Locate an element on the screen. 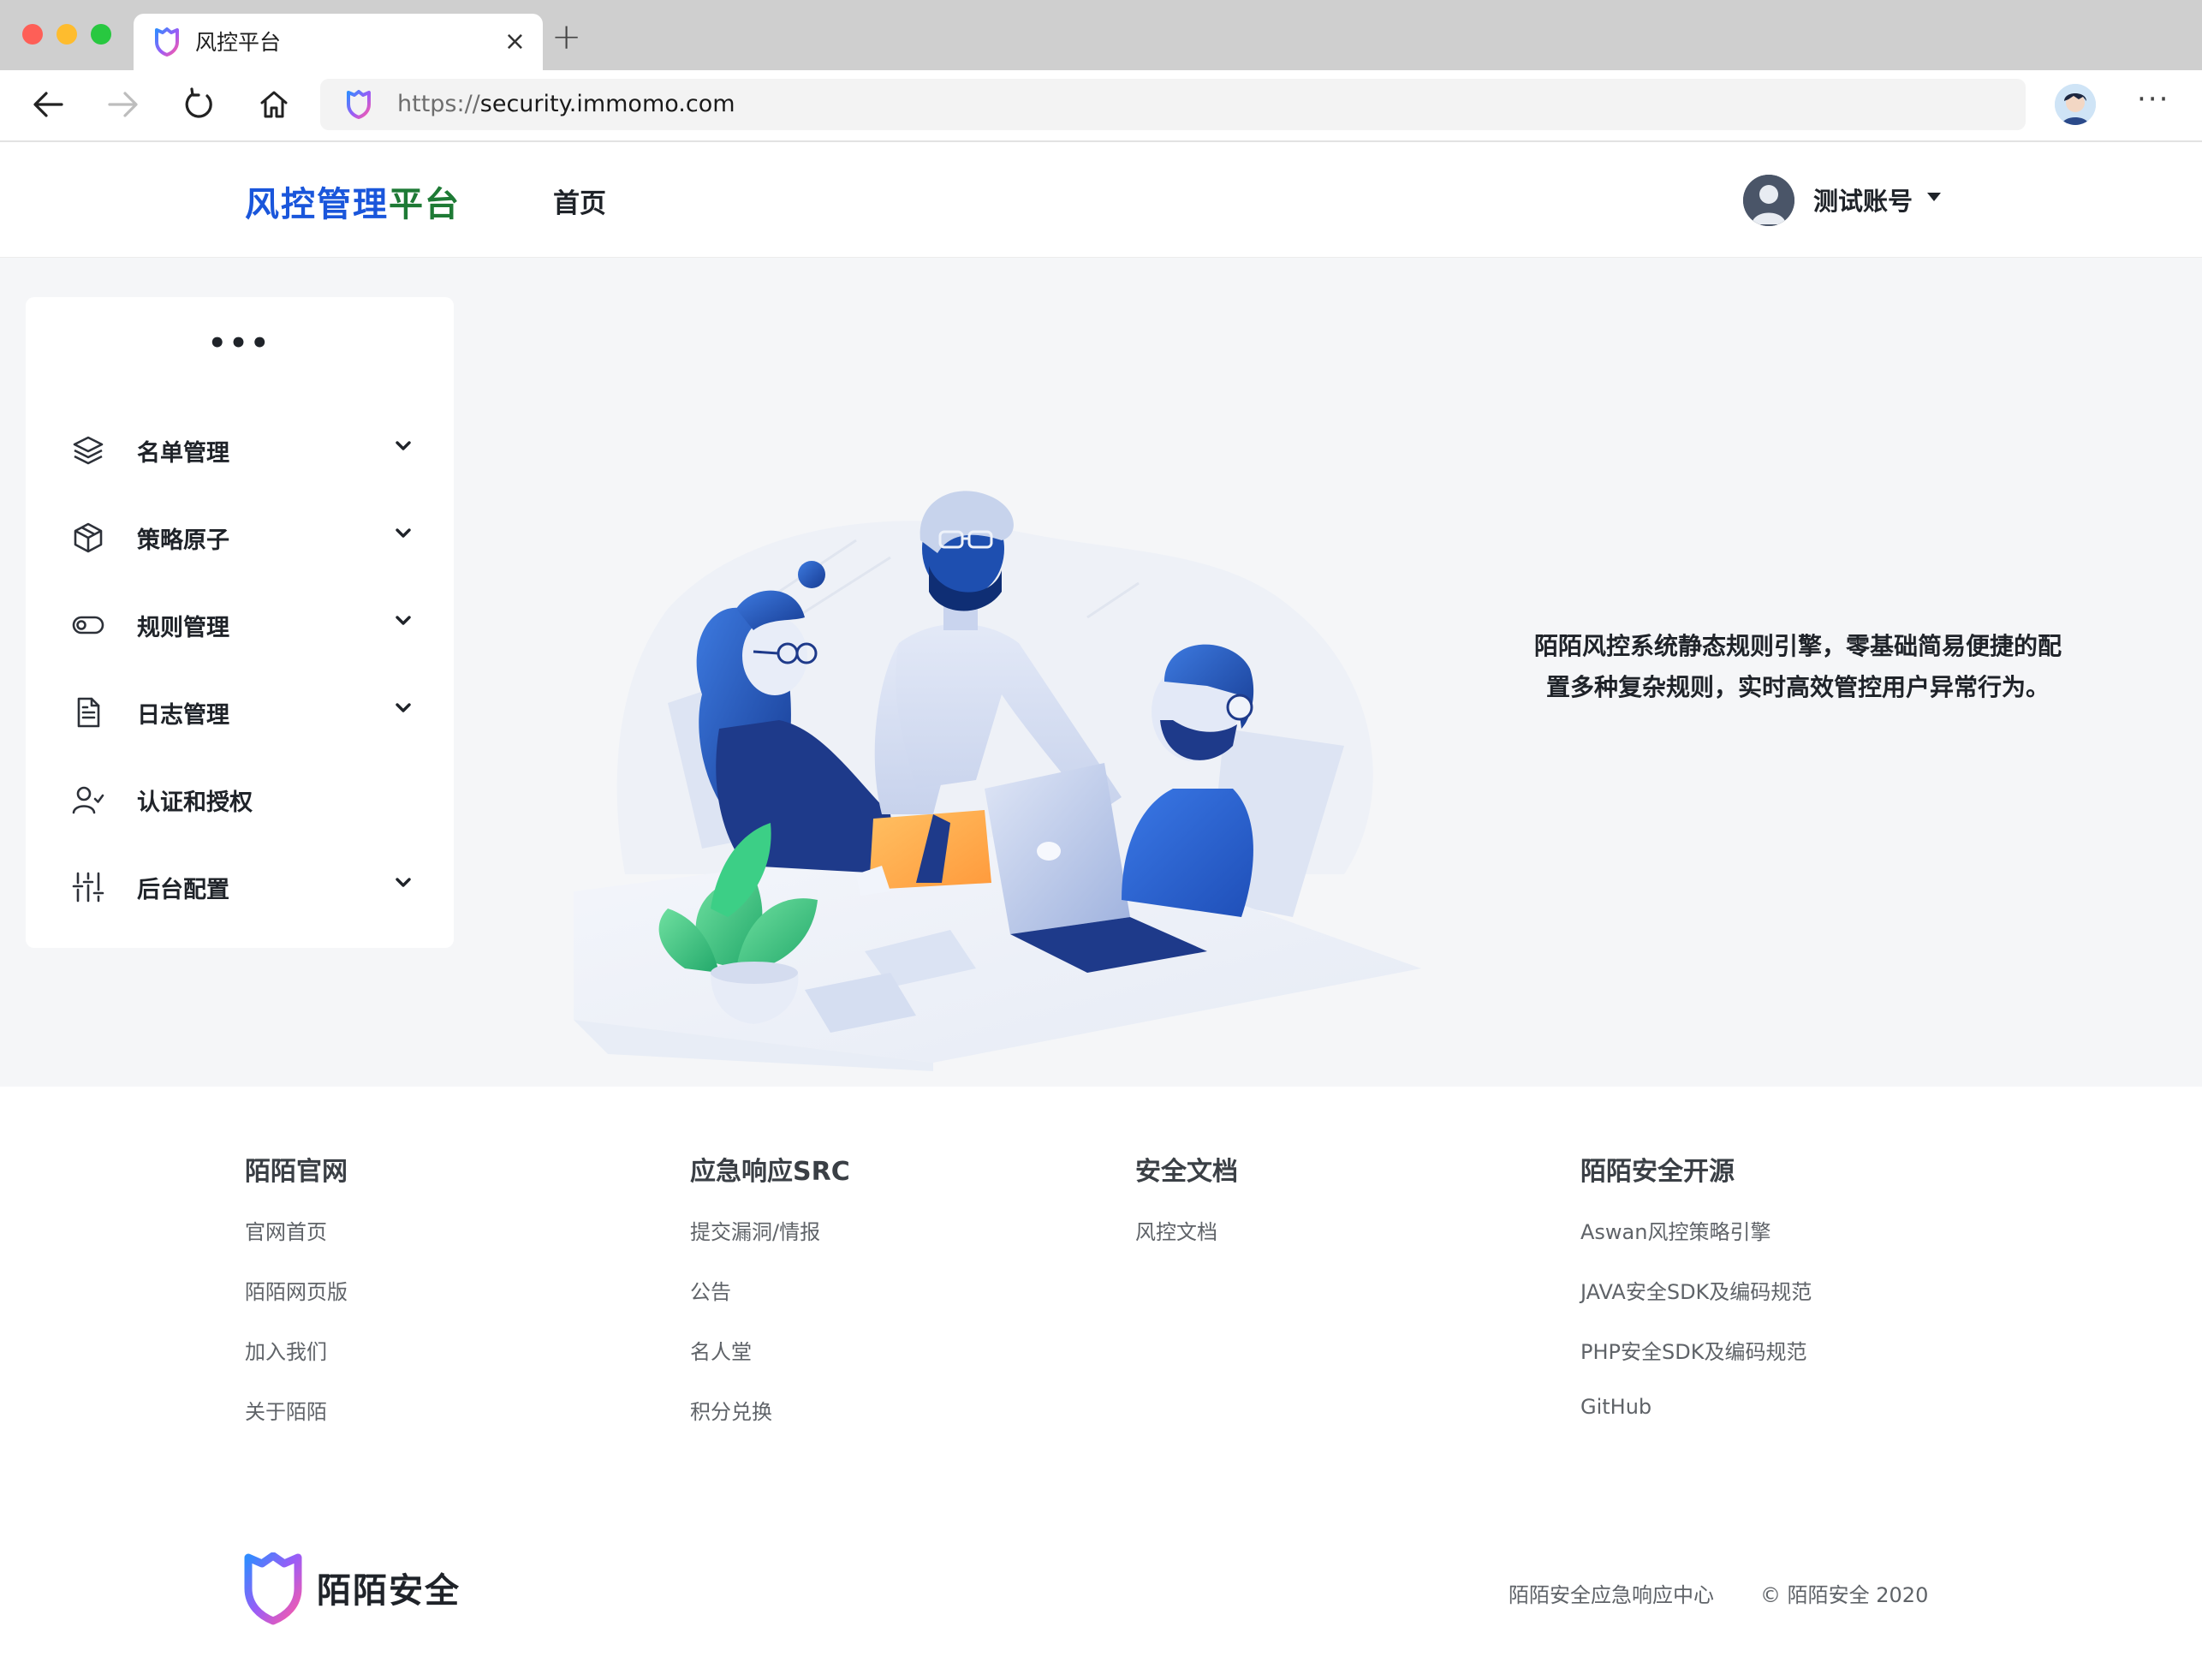  sidebar-item-label: 认证和授权 is located at coordinates (195, 803).